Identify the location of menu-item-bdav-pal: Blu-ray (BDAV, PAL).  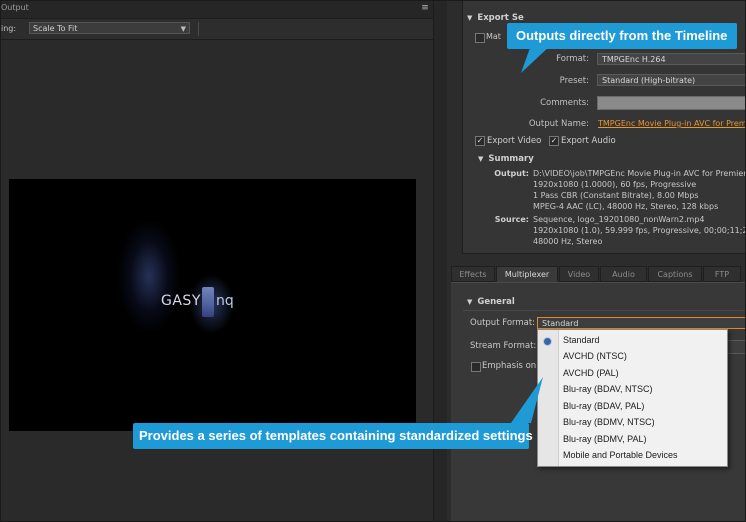
(603, 406).